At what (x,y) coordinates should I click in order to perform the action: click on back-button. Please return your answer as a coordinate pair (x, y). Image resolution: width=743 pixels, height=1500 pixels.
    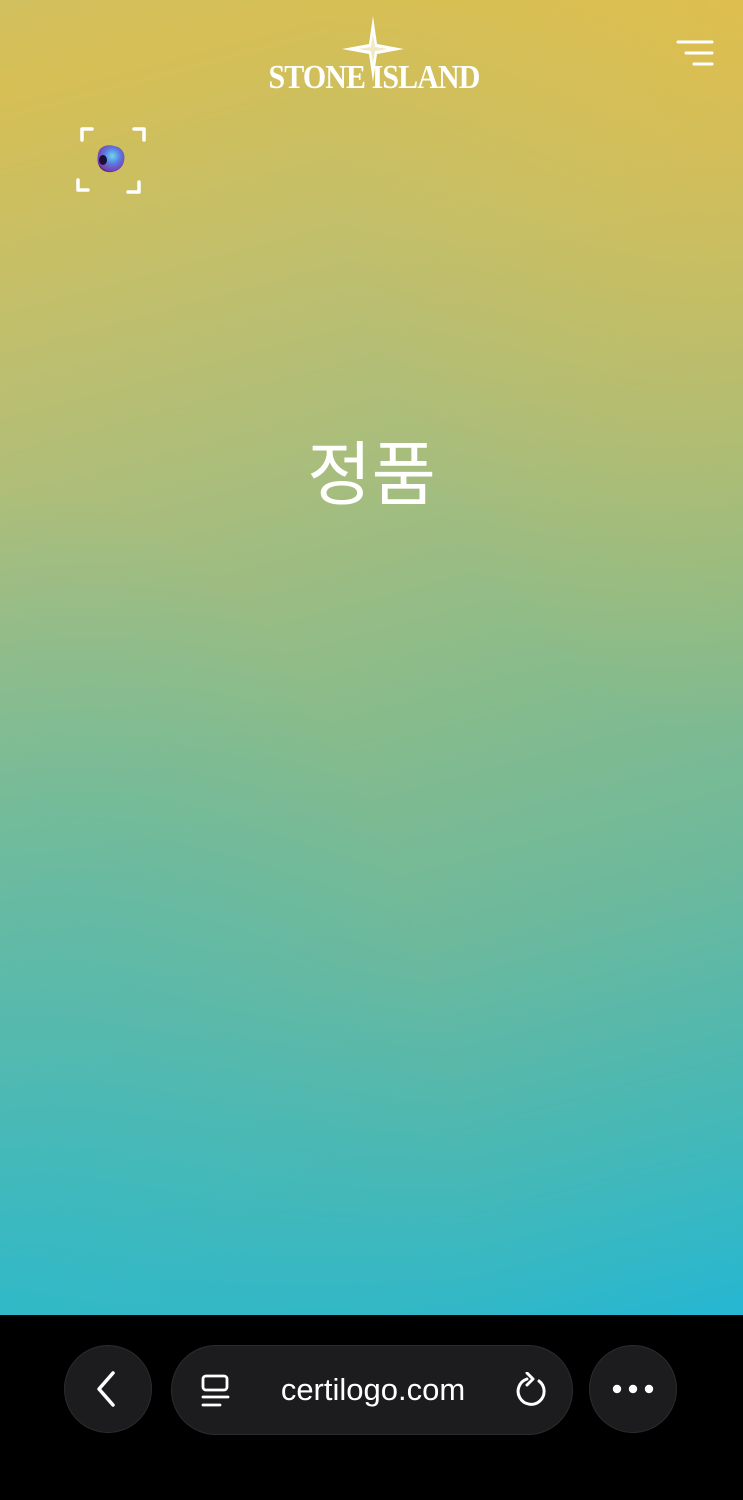
    Looking at the image, I should click on (108, 1389).